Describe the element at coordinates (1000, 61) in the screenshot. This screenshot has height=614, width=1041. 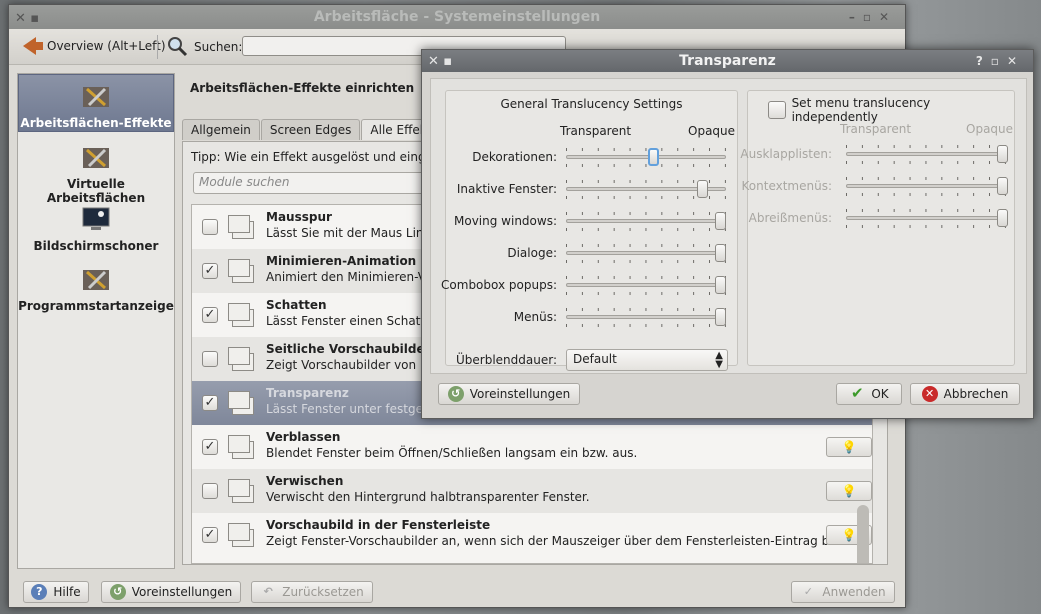
I see `window-controls: ?▫✕` at that location.